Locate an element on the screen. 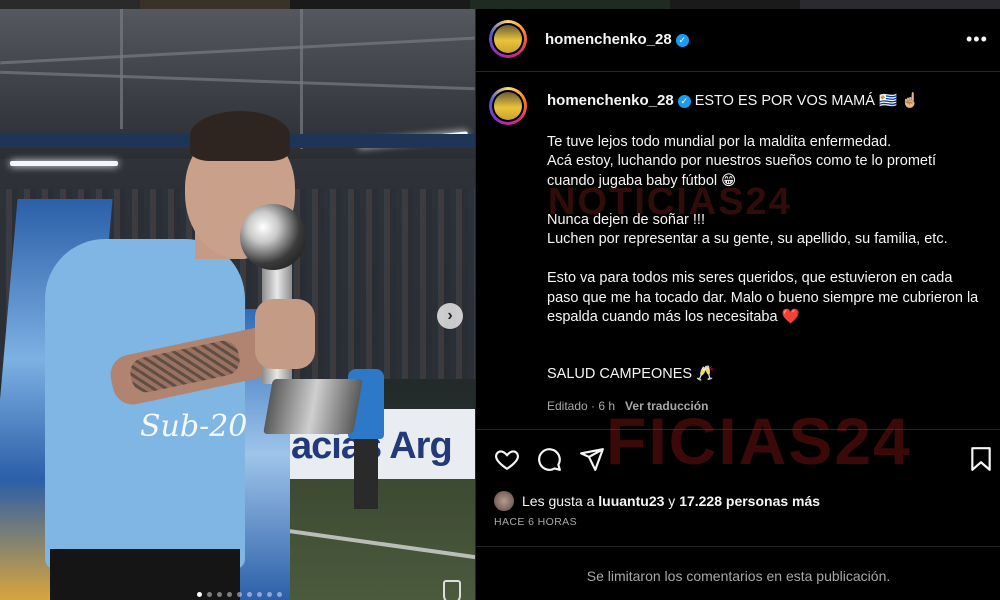 The width and height of the screenshot is (1000, 600). caption-first-line: ESTO ES POR VOS MAMÁ 🇺🇾 ☝🏼 is located at coordinates (807, 101).